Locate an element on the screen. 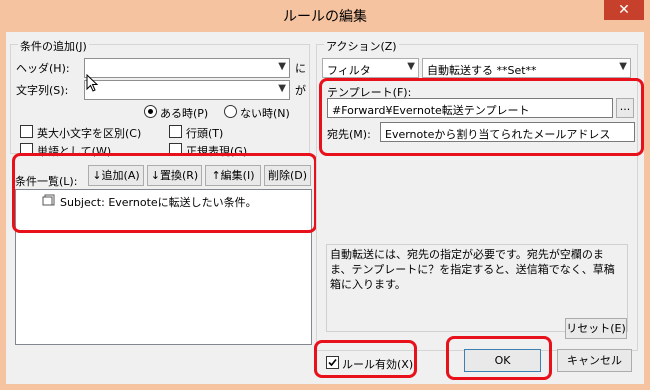 The height and width of the screenshot is (390, 650). string-suffix: が is located at coordinates (300, 90).